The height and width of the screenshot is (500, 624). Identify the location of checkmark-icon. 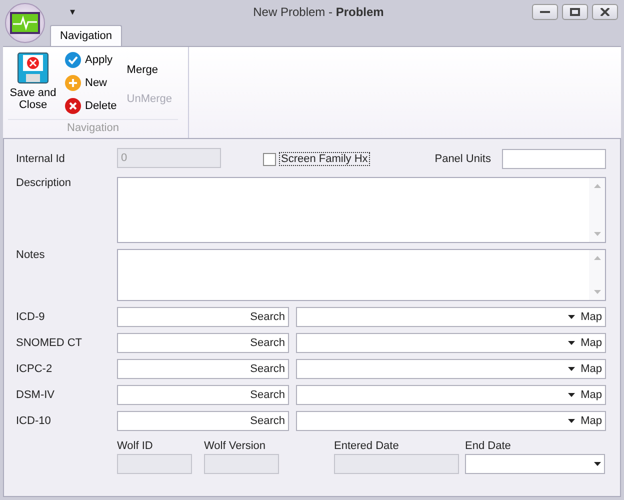
(73, 60).